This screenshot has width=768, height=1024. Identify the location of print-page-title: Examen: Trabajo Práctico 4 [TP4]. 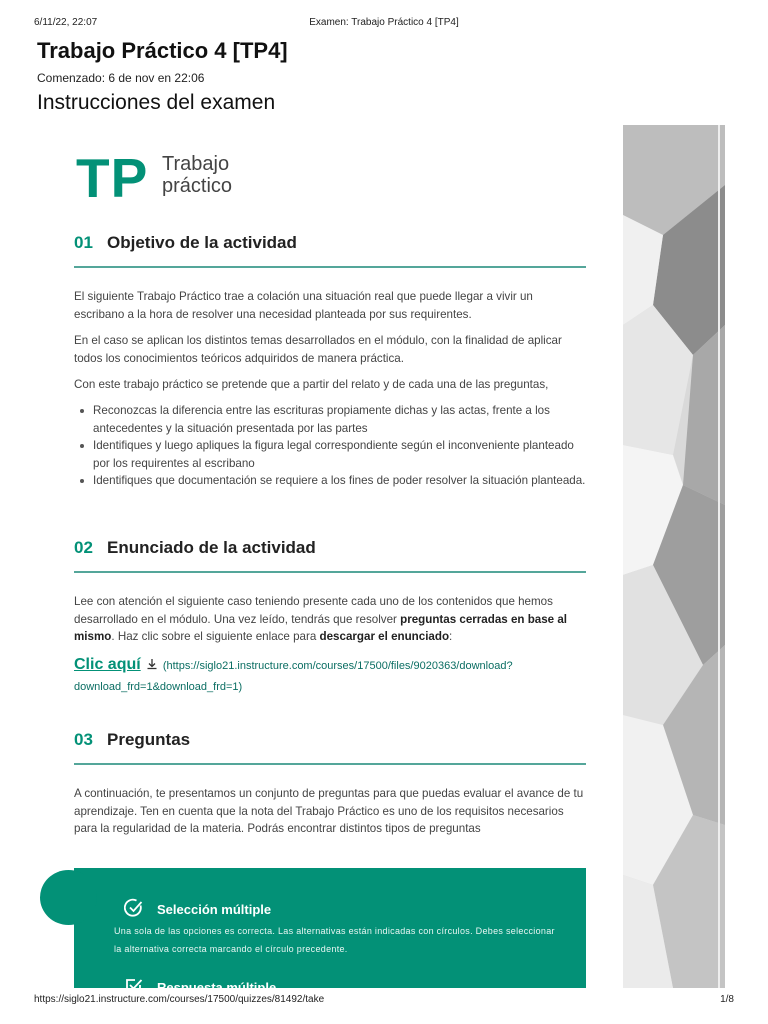
(384, 22).